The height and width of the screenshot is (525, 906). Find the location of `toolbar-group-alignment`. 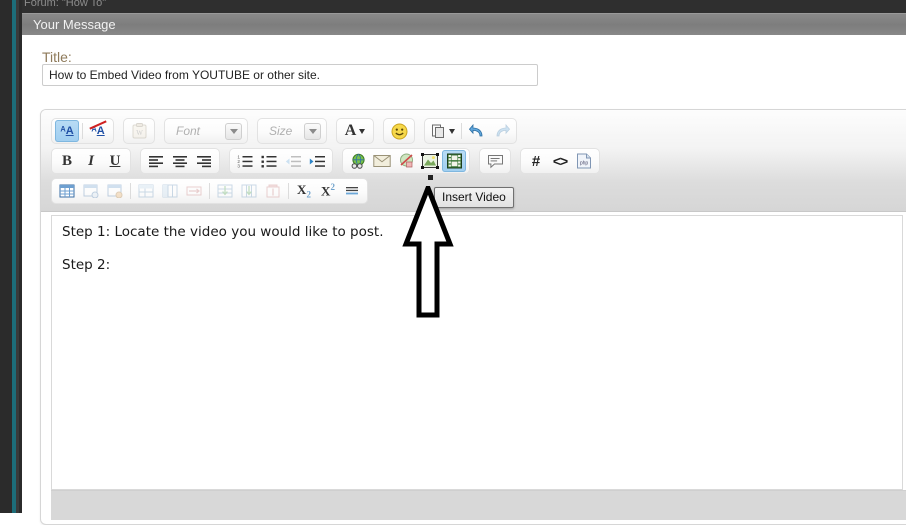

toolbar-group-alignment is located at coordinates (180, 161).